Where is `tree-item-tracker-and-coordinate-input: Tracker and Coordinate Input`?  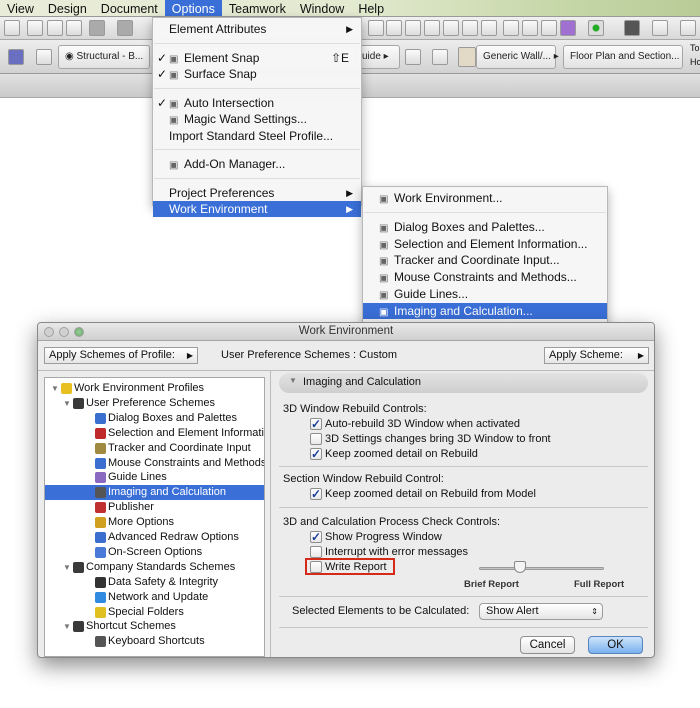 tree-item-tracker-and-coordinate-input: Tracker and Coordinate Input is located at coordinates (154, 448).